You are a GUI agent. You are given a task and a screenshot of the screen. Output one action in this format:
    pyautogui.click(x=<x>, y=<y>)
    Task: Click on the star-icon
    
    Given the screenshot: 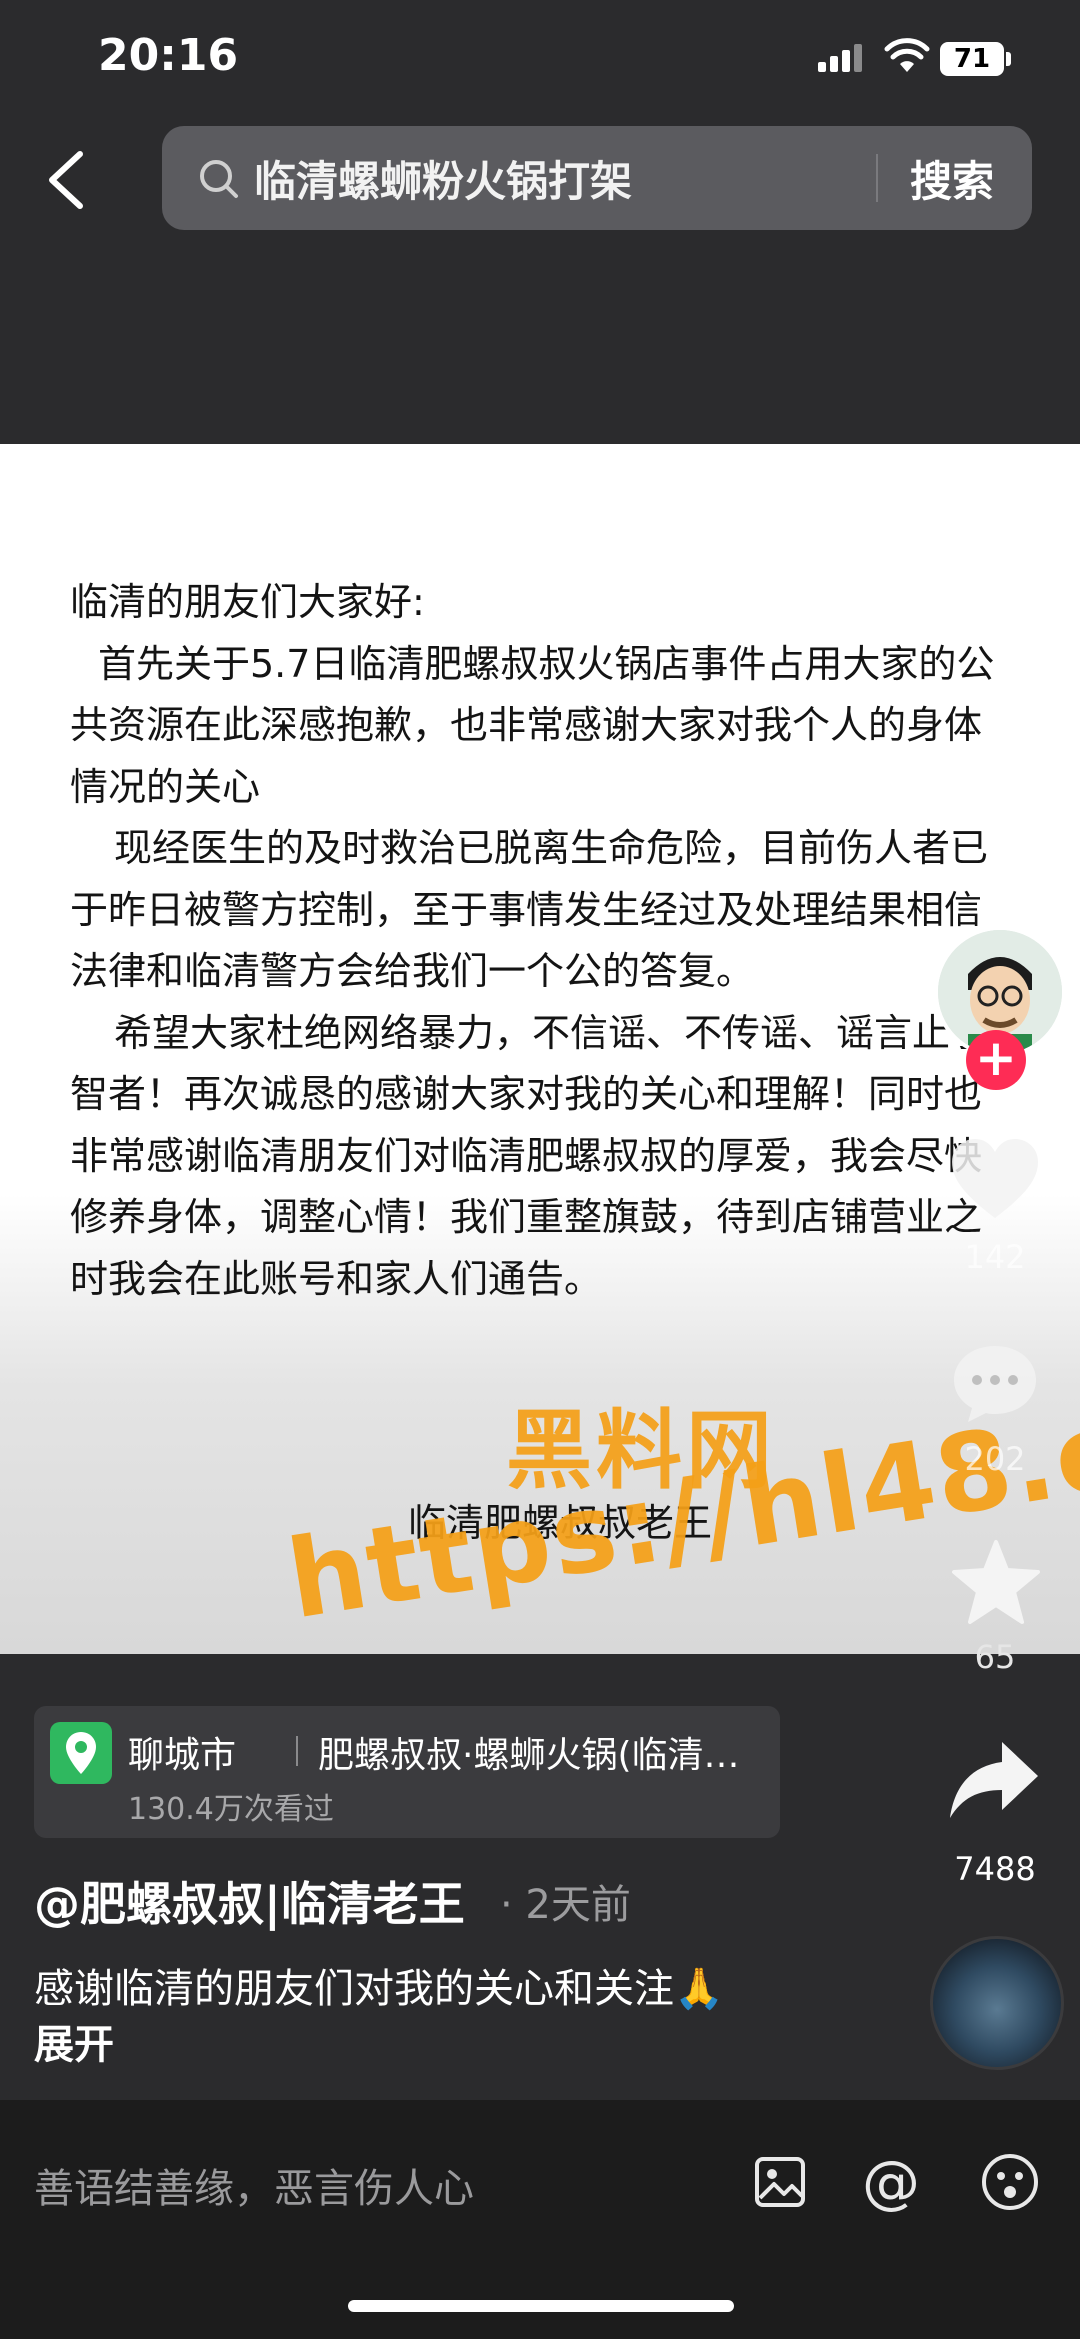 What is the action you would take?
    pyautogui.click(x=996, y=1582)
    